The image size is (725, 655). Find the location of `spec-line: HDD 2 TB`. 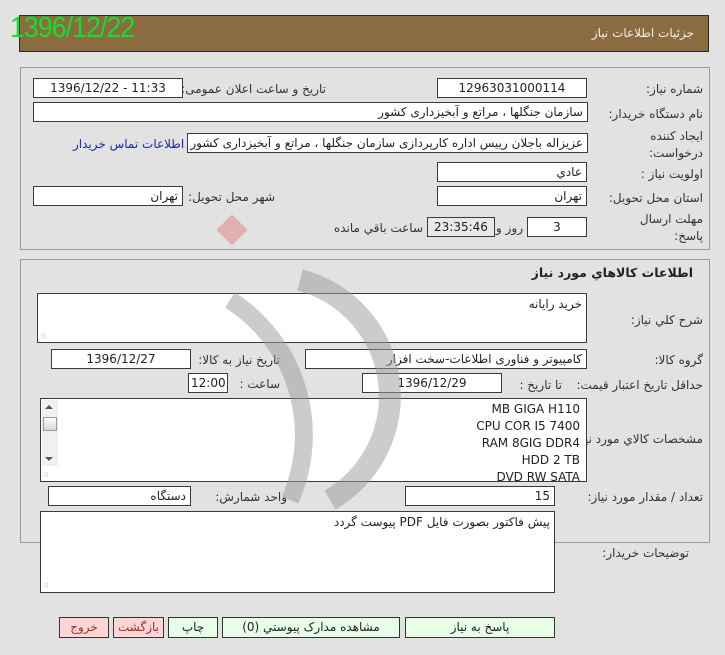

spec-line: HDD 2 TB is located at coordinates (550, 460).